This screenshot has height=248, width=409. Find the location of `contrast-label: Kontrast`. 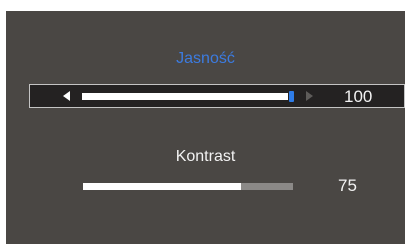

contrast-label: Kontrast is located at coordinates (205, 156).